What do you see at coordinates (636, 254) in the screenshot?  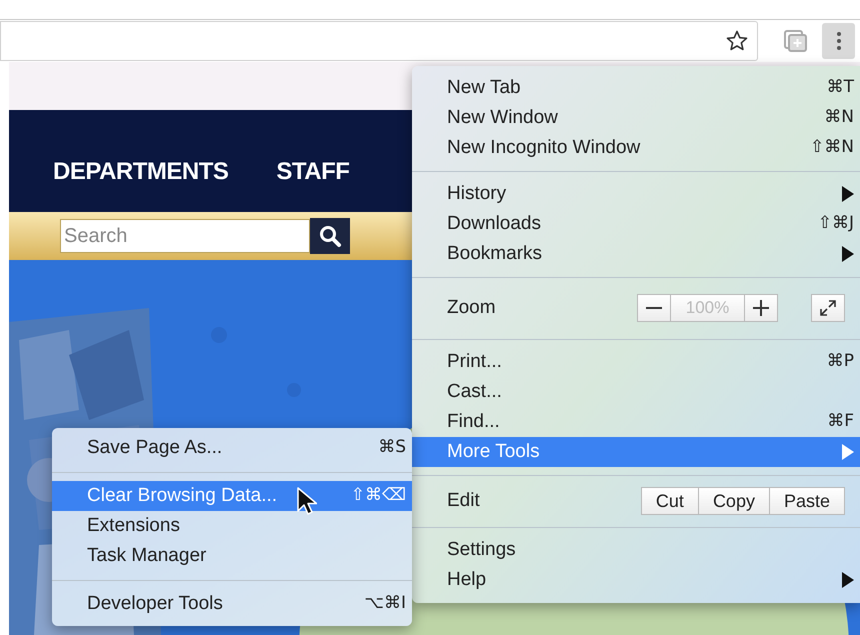 I see `menu-item: Bookmarks` at bounding box center [636, 254].